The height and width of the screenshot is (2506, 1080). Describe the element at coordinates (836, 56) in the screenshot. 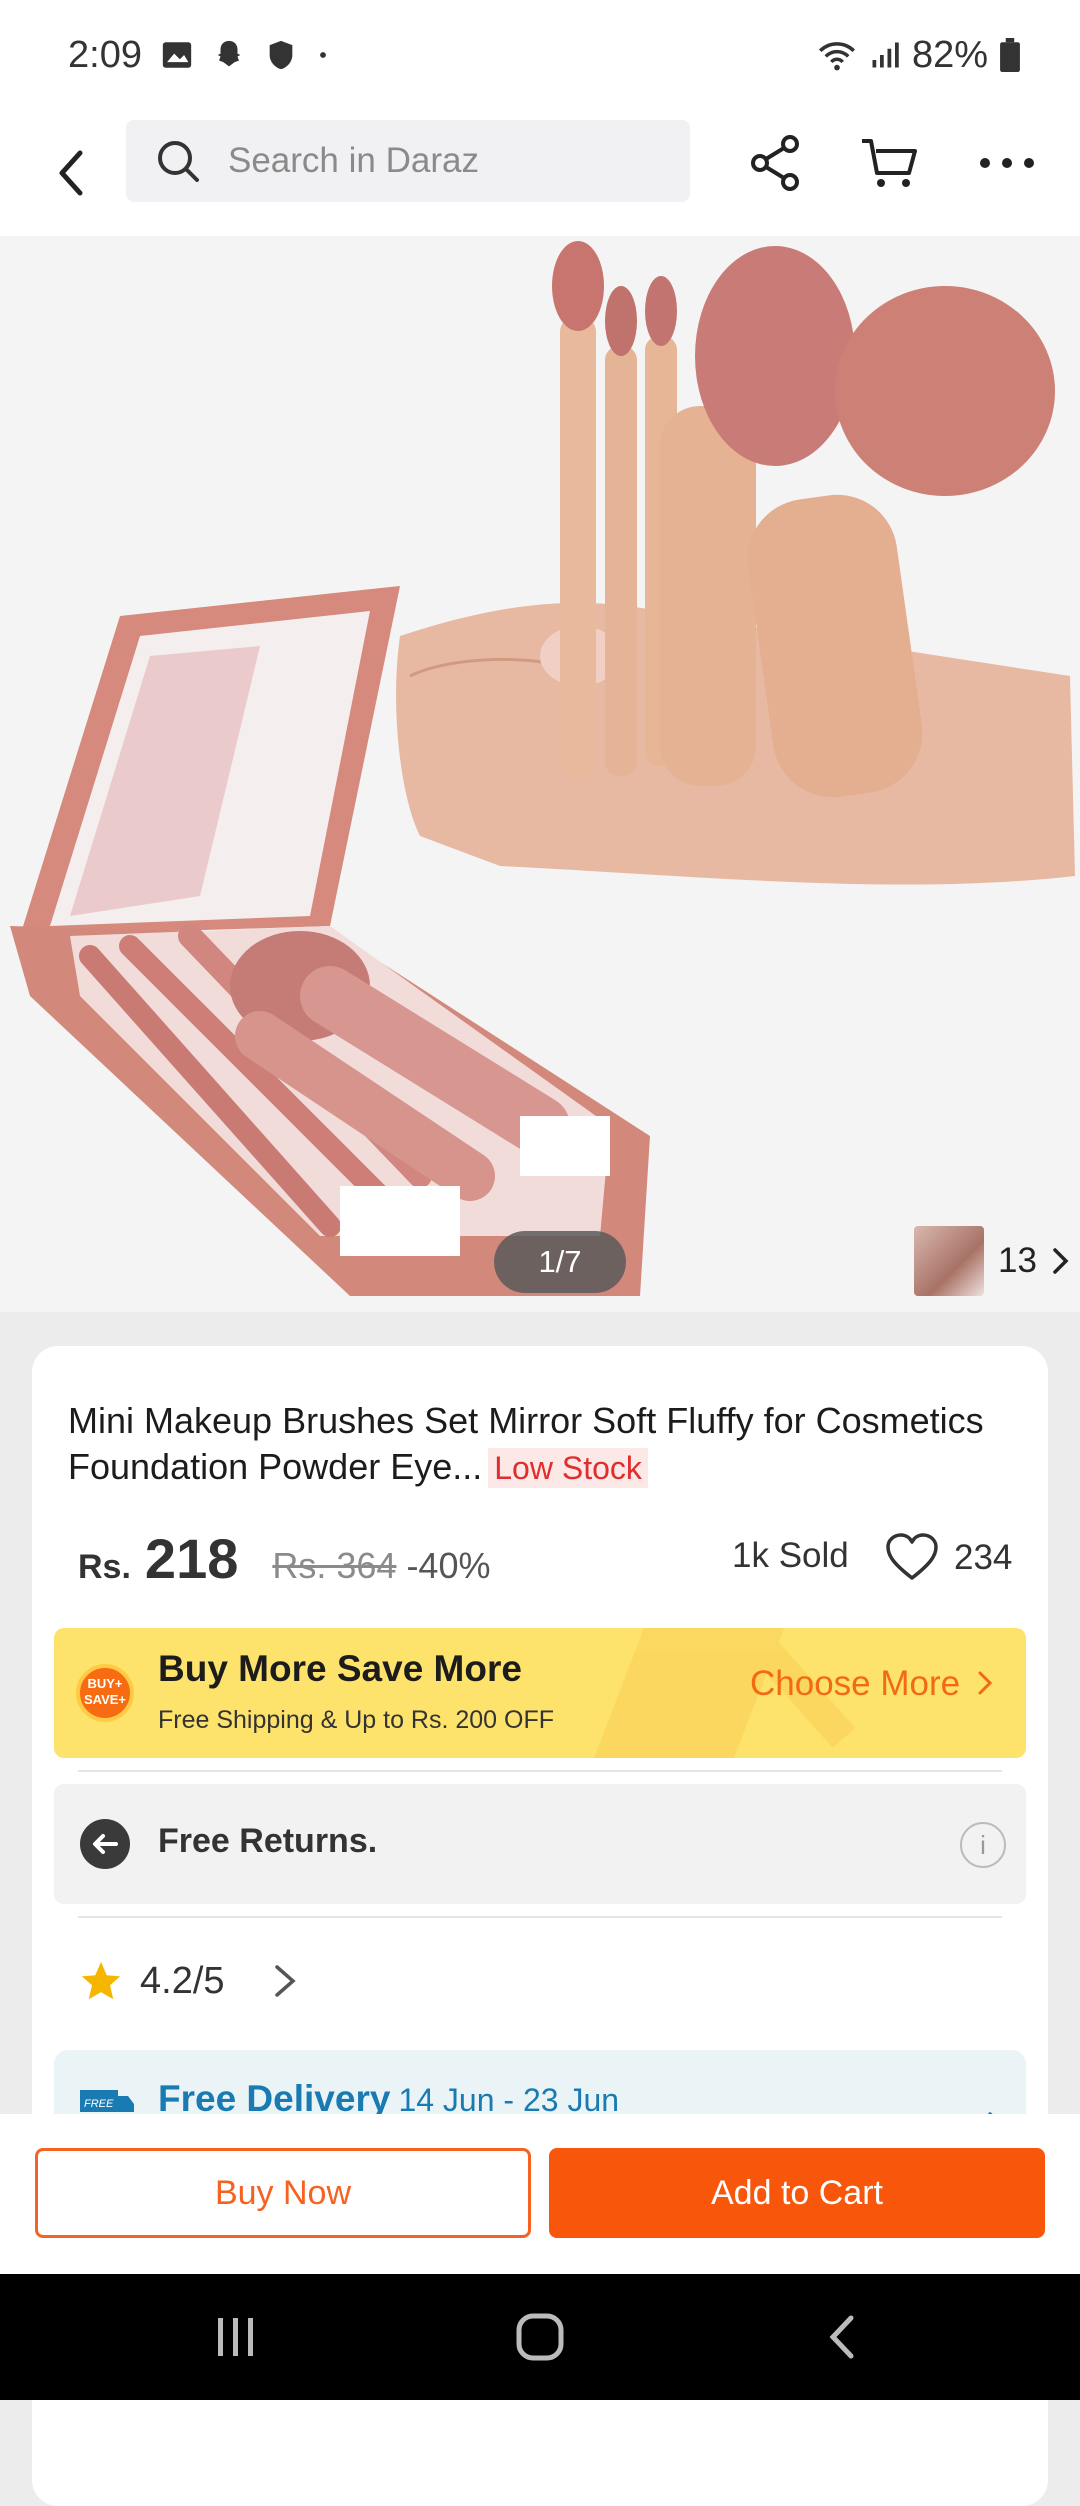

I see `wifi-icon` at that location.